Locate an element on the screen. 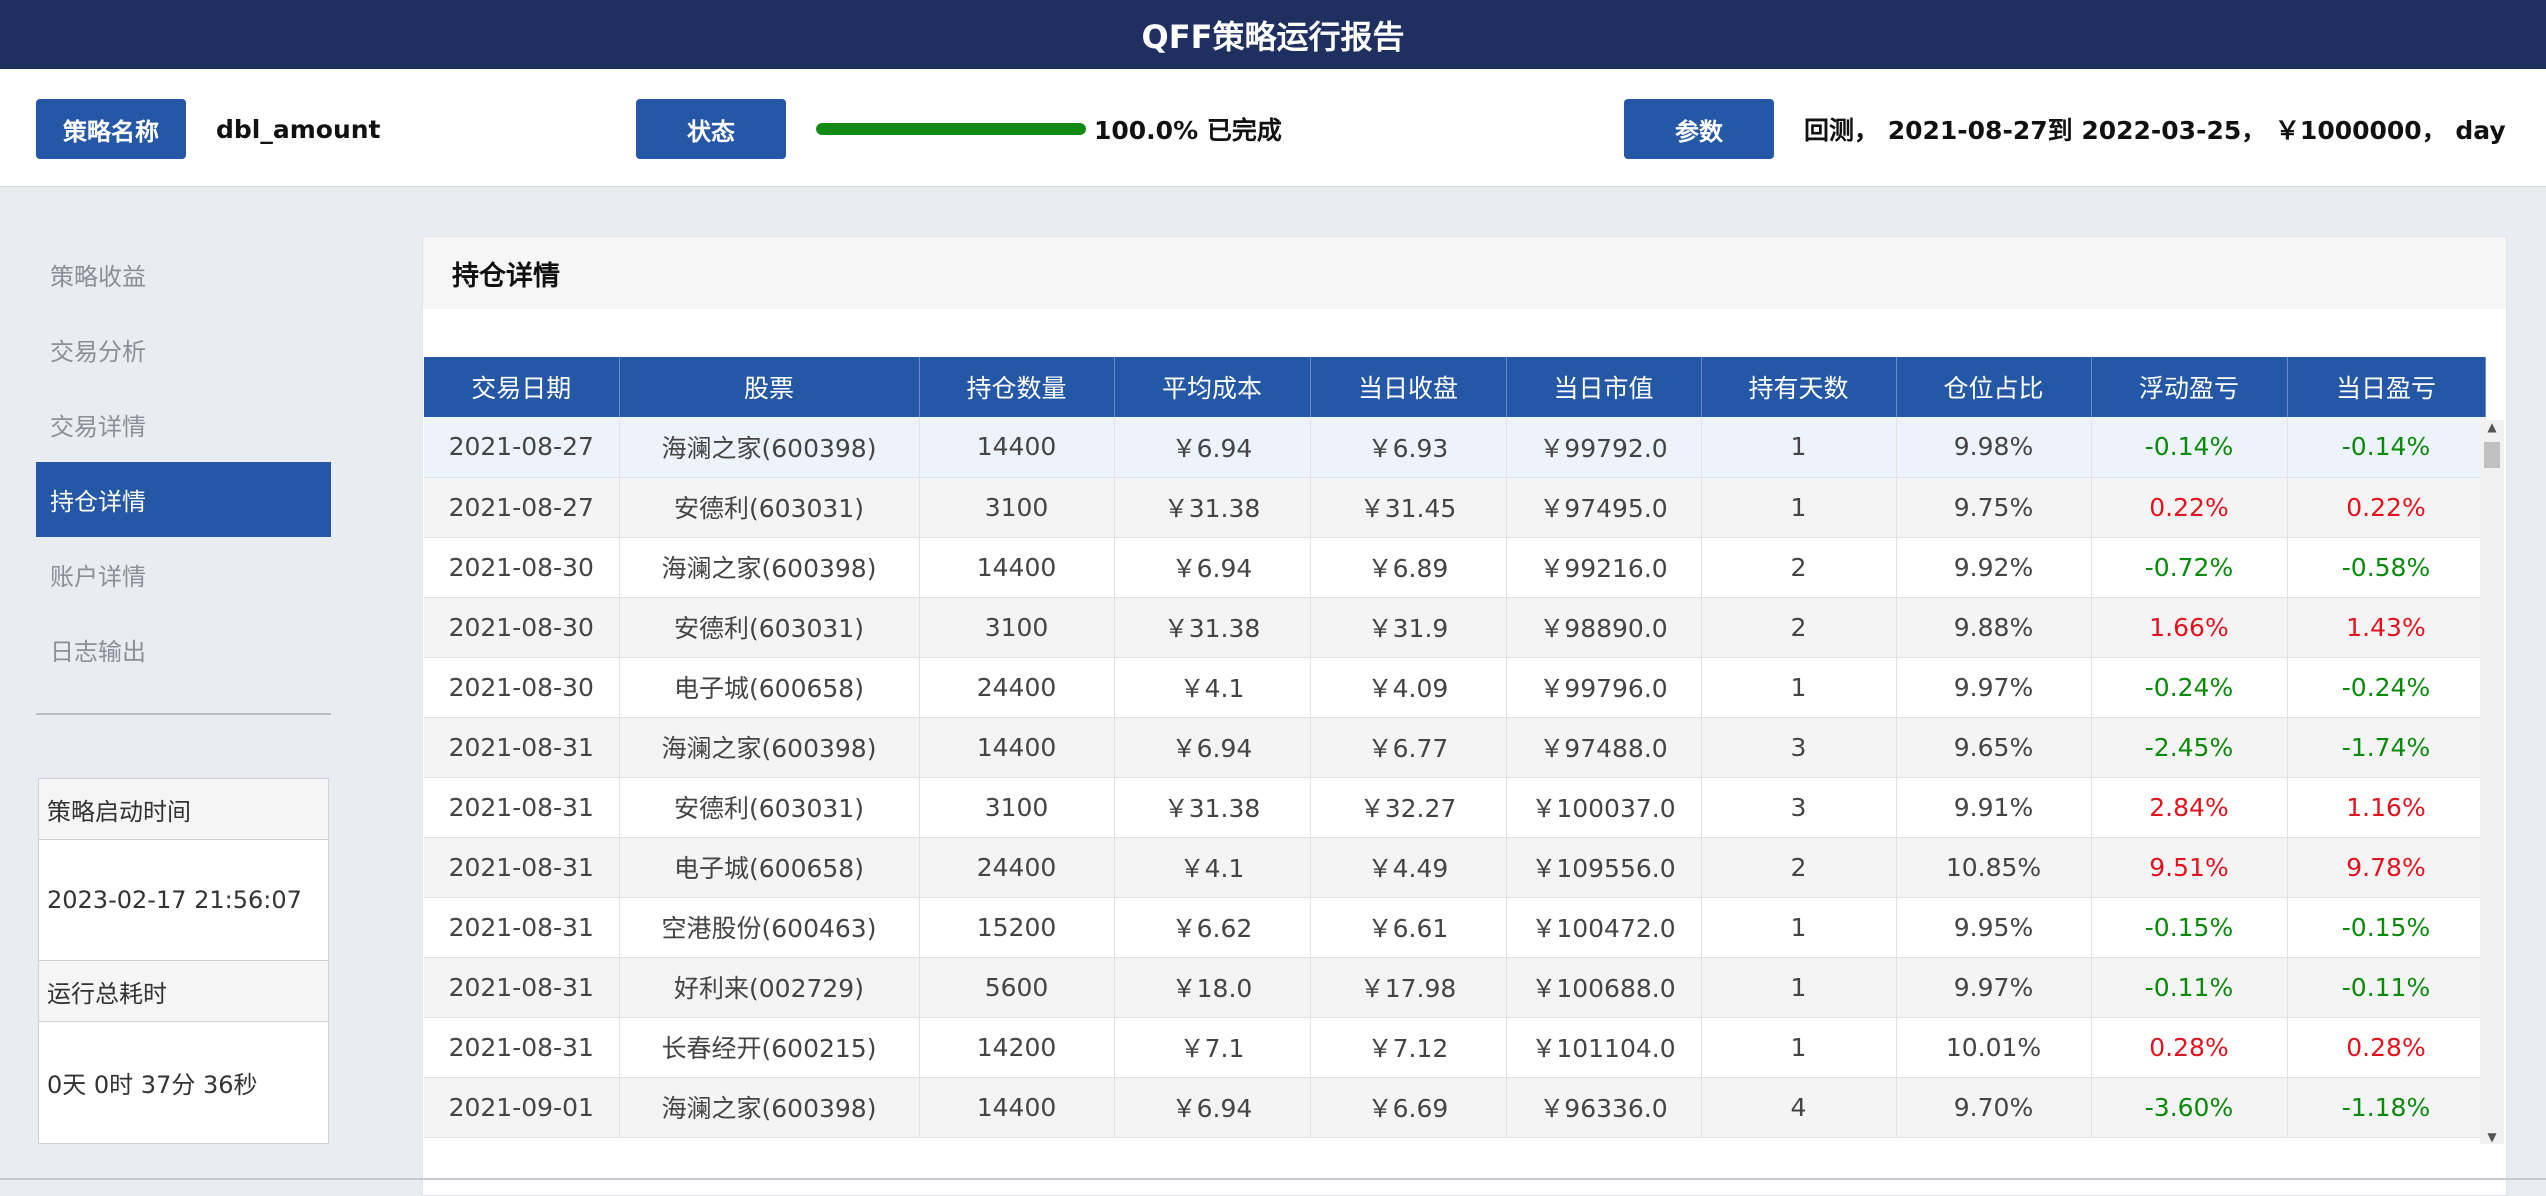 The height and width of the screenshot is (1196, 2546). table-cell: 9.95% is located at coordinates (1994, 927).